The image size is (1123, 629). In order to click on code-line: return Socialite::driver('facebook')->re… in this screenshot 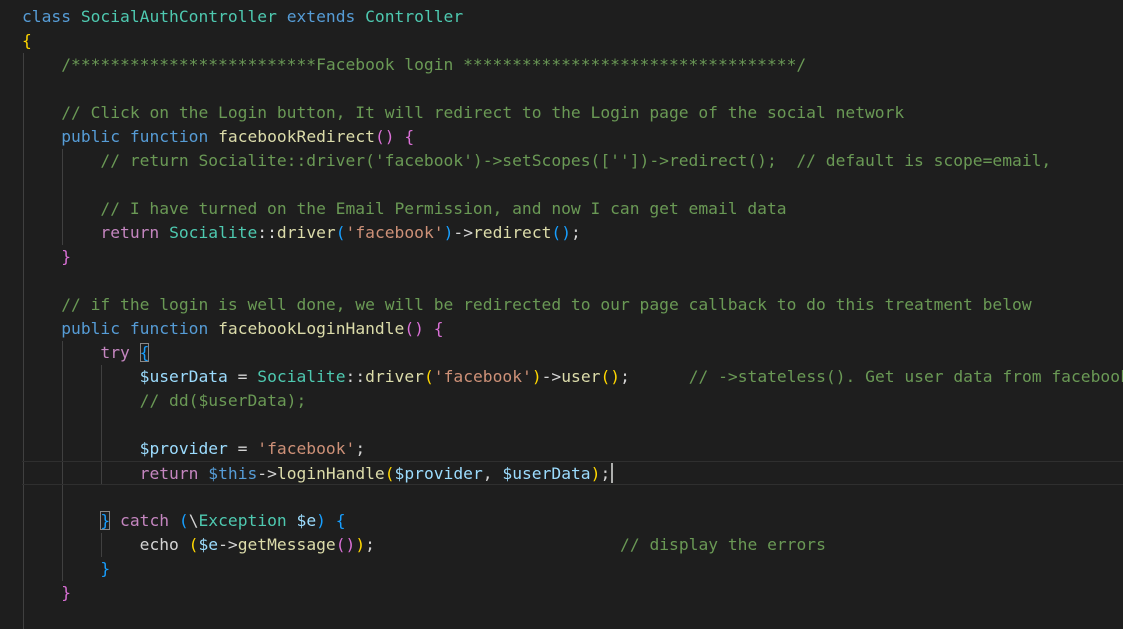, I will do `click(301, 233)`.